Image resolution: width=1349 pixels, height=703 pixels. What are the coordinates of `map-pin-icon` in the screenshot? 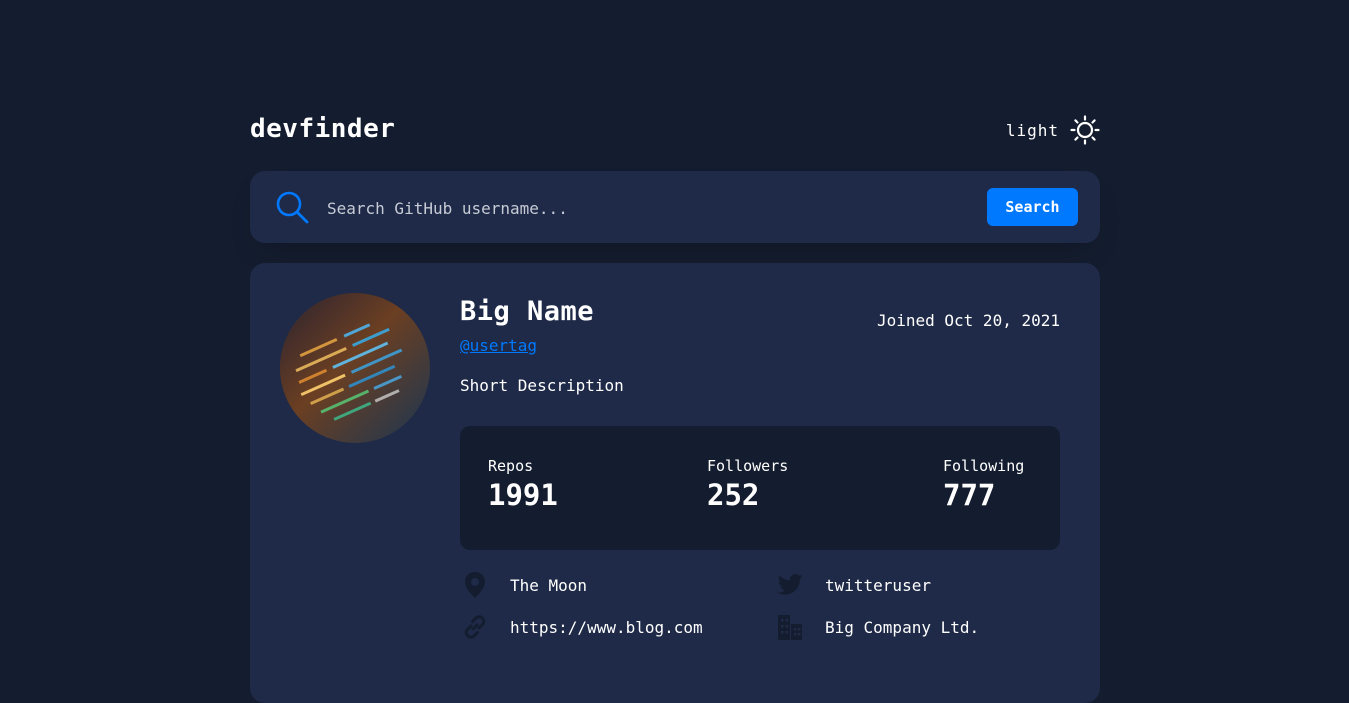 It's located at (475, 585).